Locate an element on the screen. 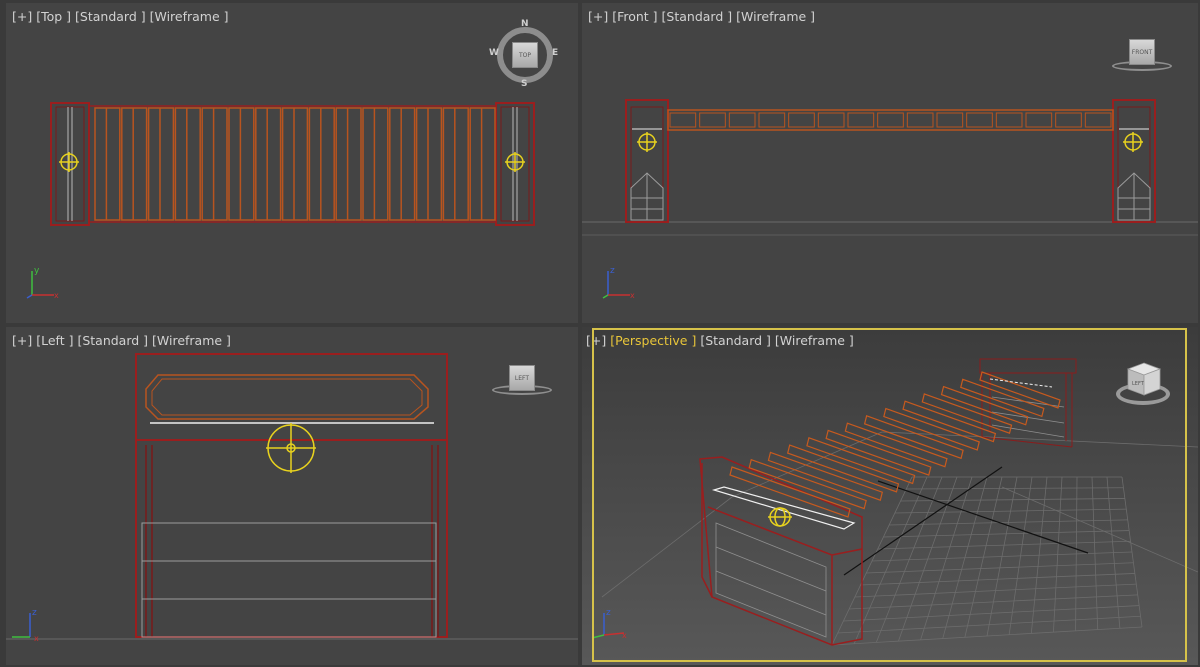 The height and width of the screenshot is (667, 1200). view-point-menu: [Front ] is located at coordinates (634, 16).